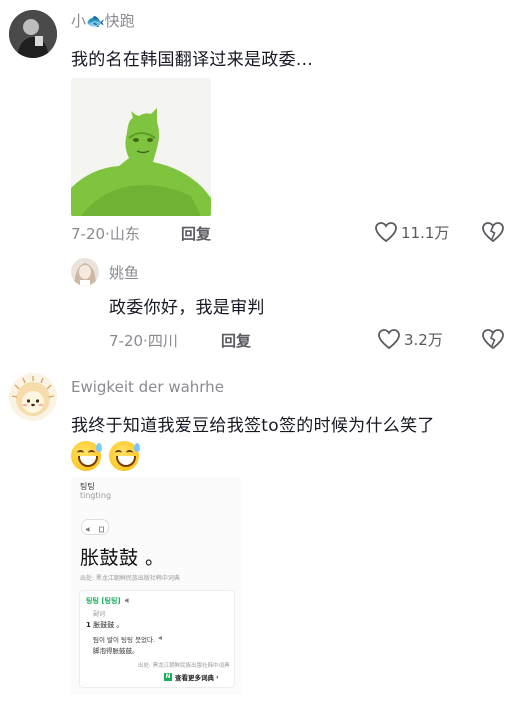 Image resolution: width=519 pixels, height=703 pixels. What do you see at coordinates (96, 495) in the screenshot?
I see `dict-romanization: tingting` at bounding box center [96, 495].